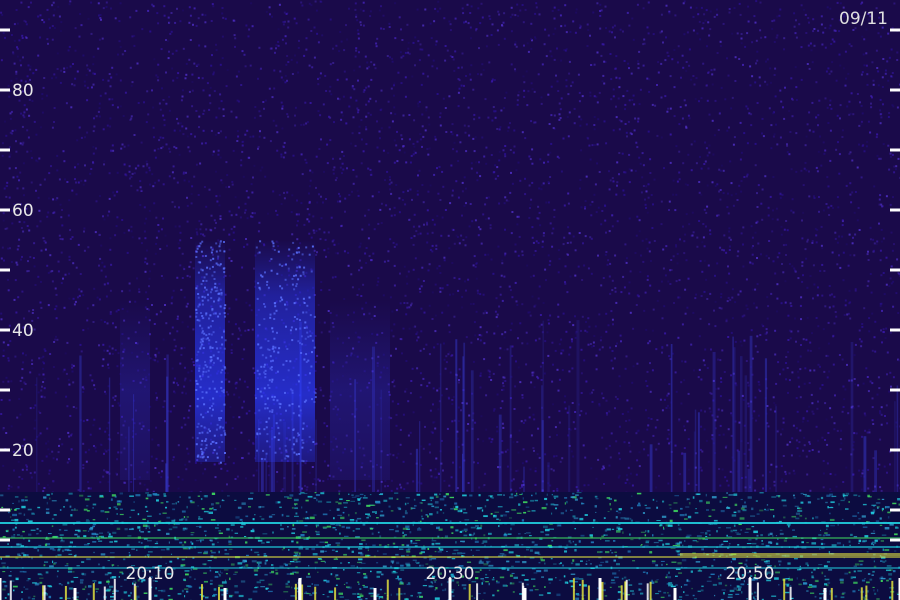  What do you see at coordinates (863, 19) in the screenshot?
I see `date-label: 09/11` at bounding box center [863, 19].